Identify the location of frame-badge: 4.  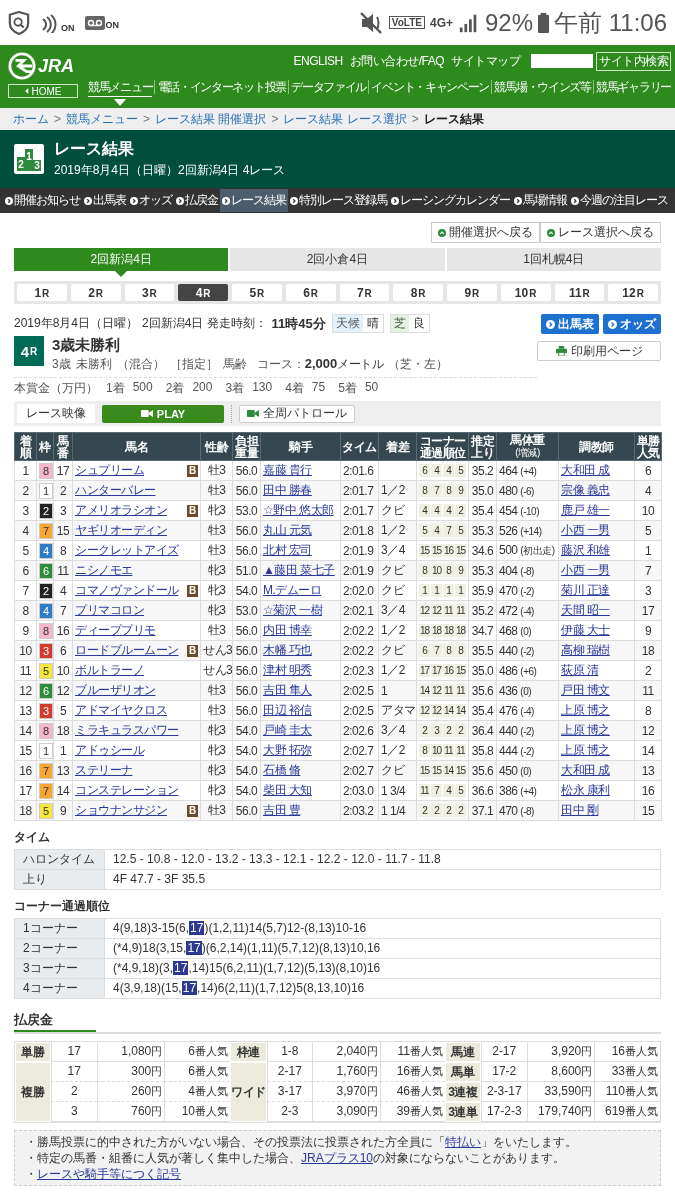
(46, 550).